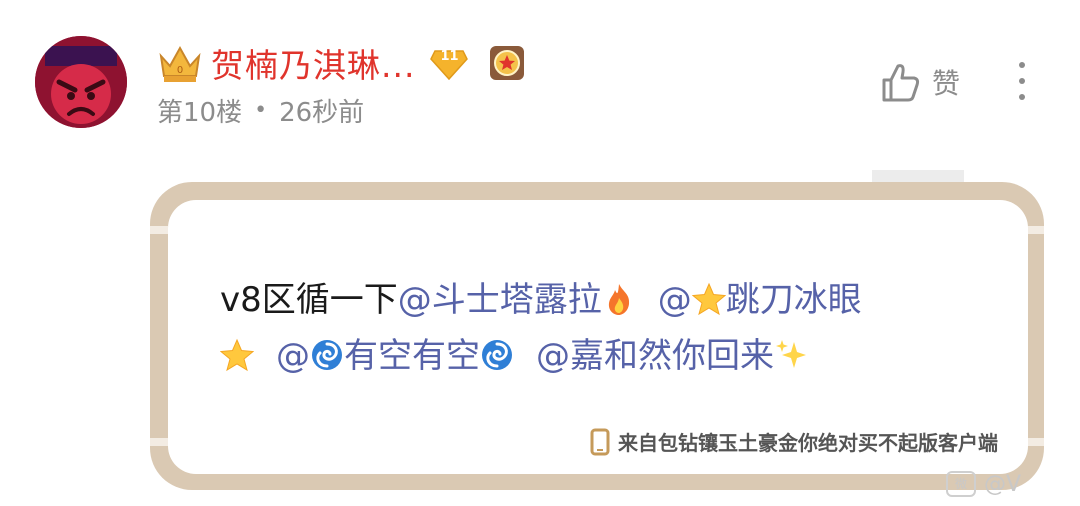  What do you see at coordinates (449, 56) in the screenshot?
I see `level-number: 11` at bounding box center [449, 56].